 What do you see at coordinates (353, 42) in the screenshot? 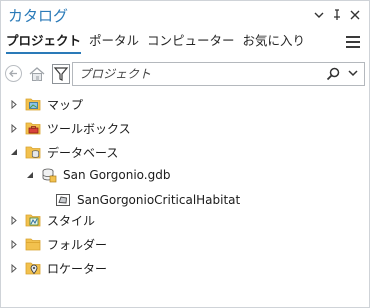
I see `menu-icon` at bounding box center [353, 42].